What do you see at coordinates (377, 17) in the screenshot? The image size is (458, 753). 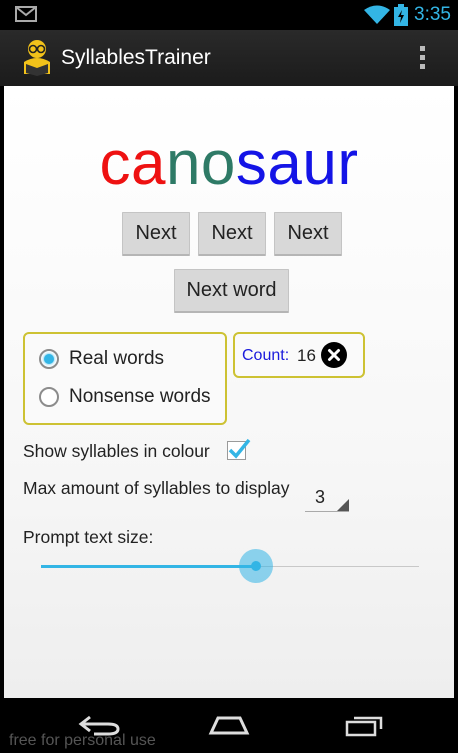 I see `wifi-icon` at bounding box center [377, 17].